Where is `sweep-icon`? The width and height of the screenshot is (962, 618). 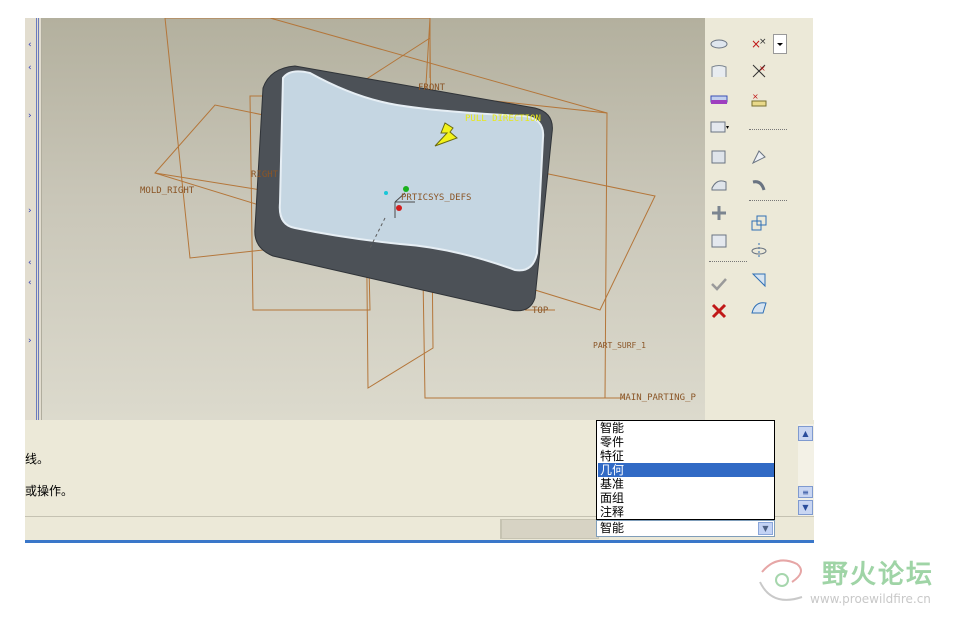
sweep-icon is located at coordinates (719, 99).